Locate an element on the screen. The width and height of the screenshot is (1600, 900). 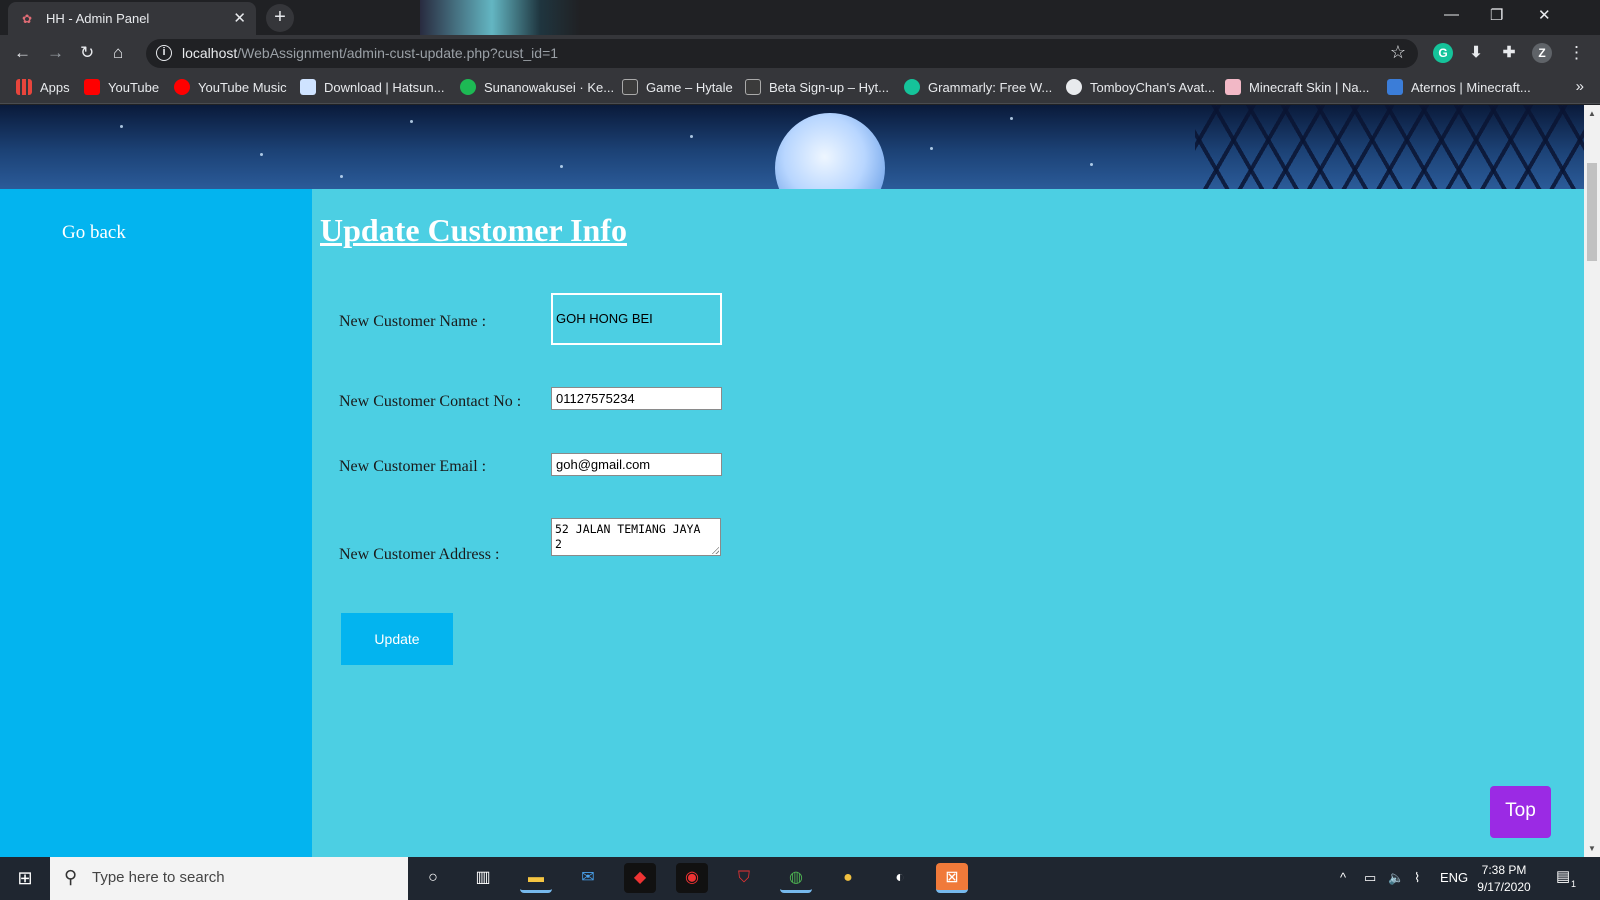
browser-menu-icon: ⋮ is located at coordinates (1576, 53).